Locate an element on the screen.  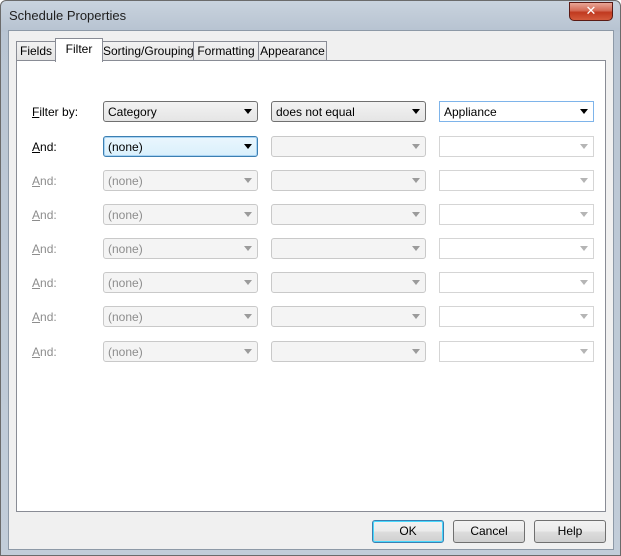
tab-label: Fields is located at coordinates (35, 51).